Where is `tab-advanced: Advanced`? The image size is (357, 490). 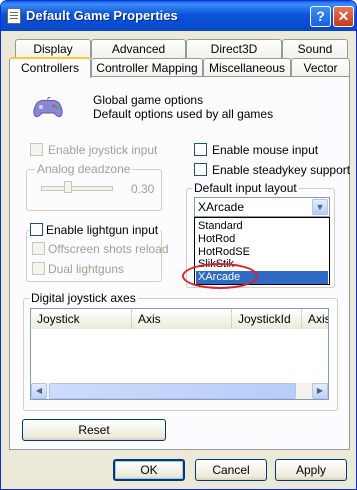 tab-advanced: Advanced is located at coordinates (138, 48).